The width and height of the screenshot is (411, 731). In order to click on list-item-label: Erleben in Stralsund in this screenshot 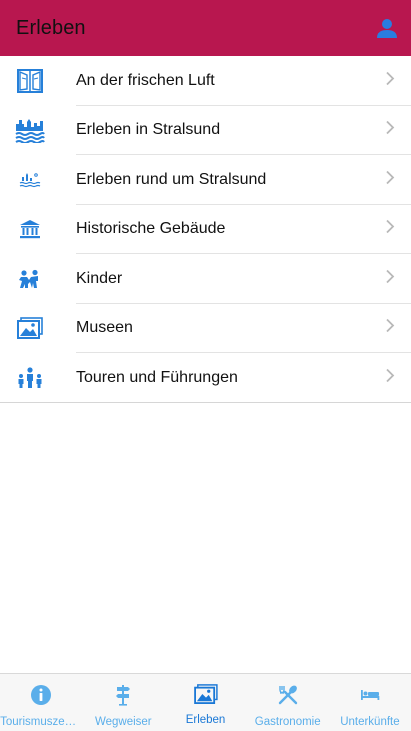, I will do `click(148, 130)`.